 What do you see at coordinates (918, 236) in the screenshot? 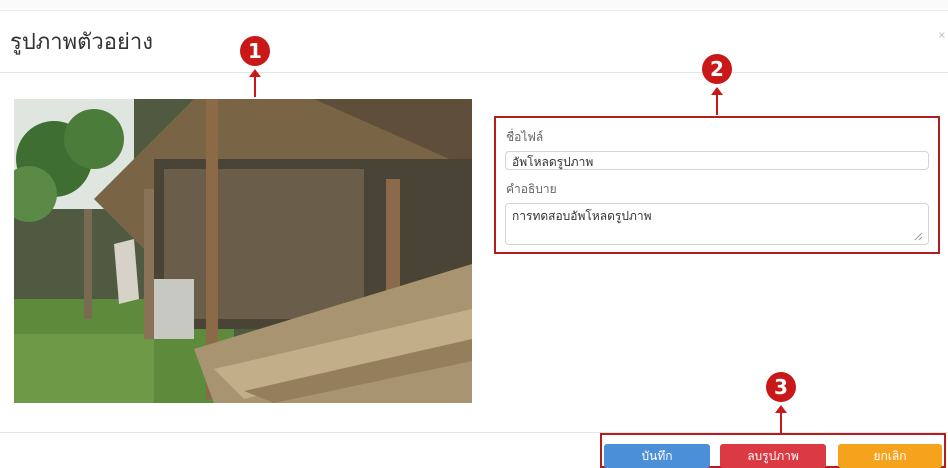
I see `resize-handle-icon` at bounding box center [918, 236].